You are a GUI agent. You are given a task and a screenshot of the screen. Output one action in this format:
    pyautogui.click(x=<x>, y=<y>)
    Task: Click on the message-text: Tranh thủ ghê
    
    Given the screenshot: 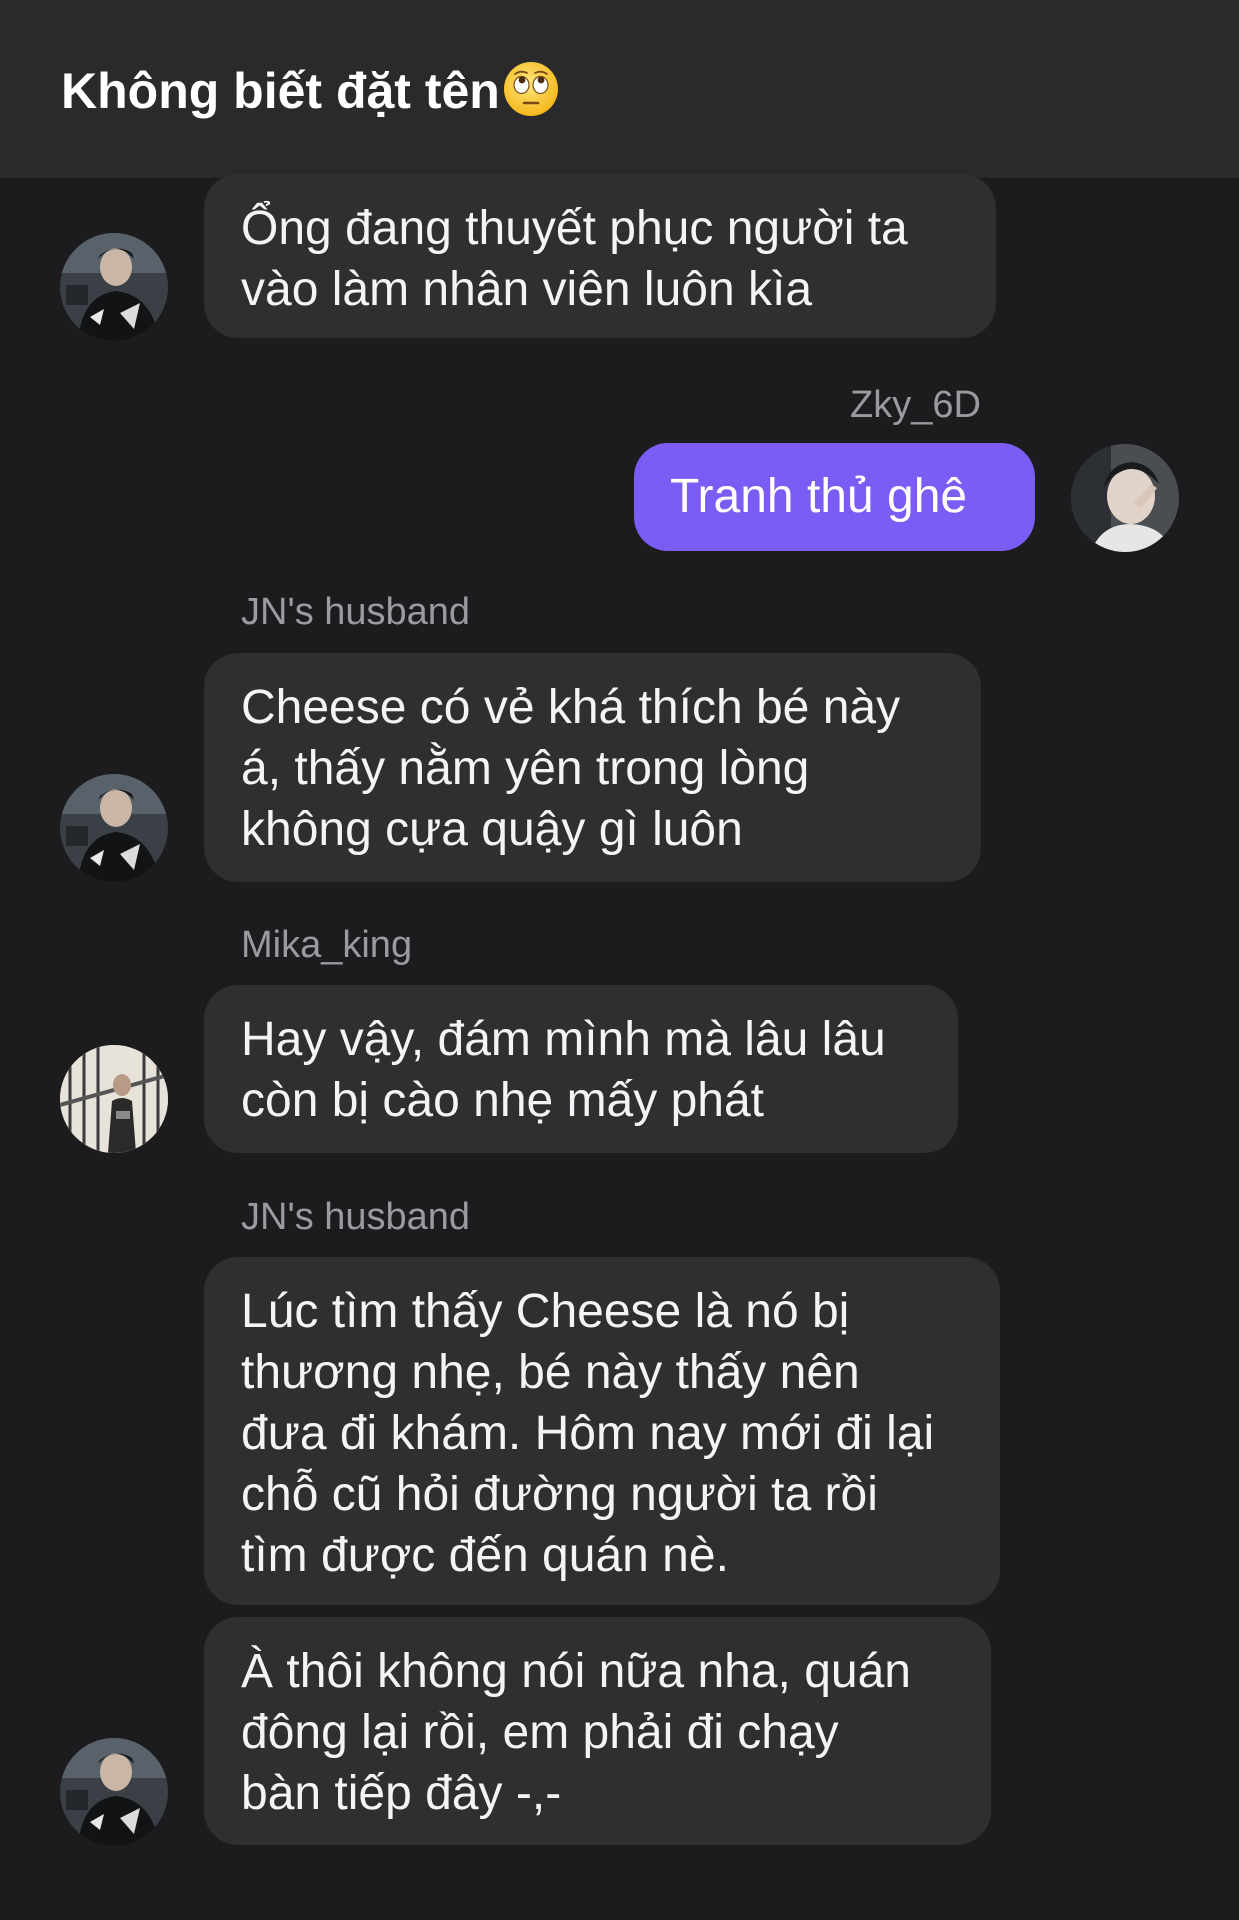 What is the action you would take?
    pyautogui.click(x=819, y=496)
    